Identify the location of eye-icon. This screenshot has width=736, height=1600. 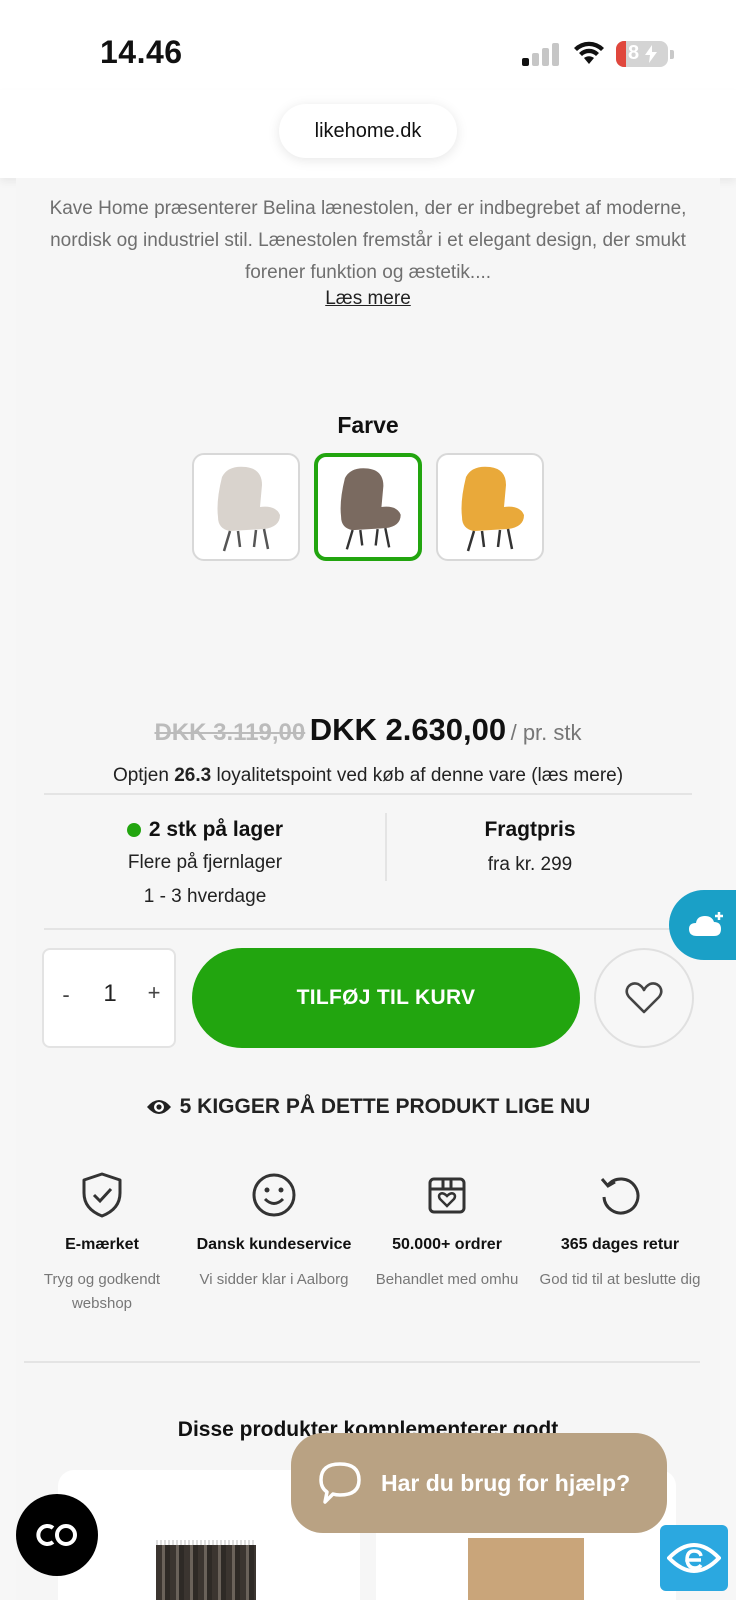
(158, 1107).